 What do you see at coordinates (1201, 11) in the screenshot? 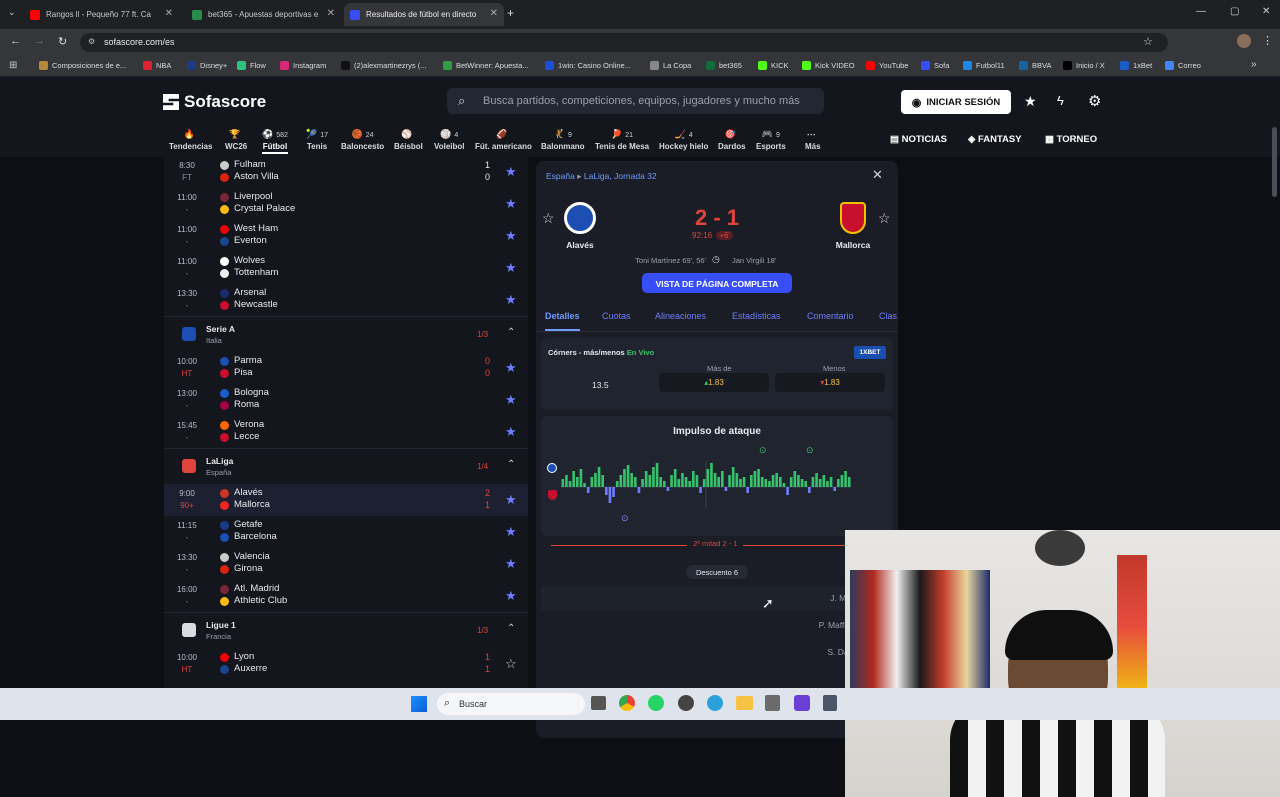
I see `minimize-icon: —` at bounding box center [1201, 11].